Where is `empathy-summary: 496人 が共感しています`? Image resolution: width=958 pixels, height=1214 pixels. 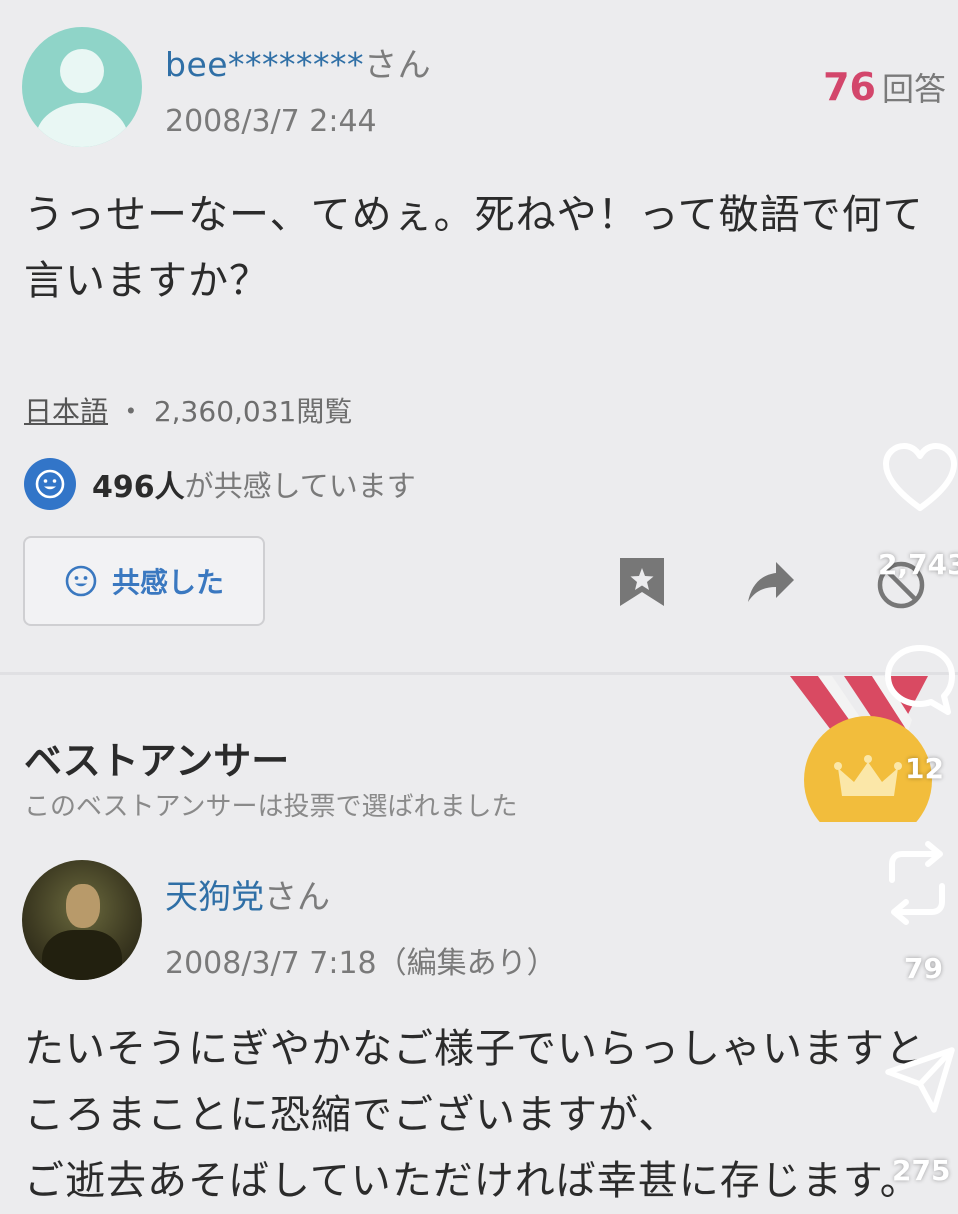 empathy-summary: 496人 が共感しています is located at coordinates (220, 484).